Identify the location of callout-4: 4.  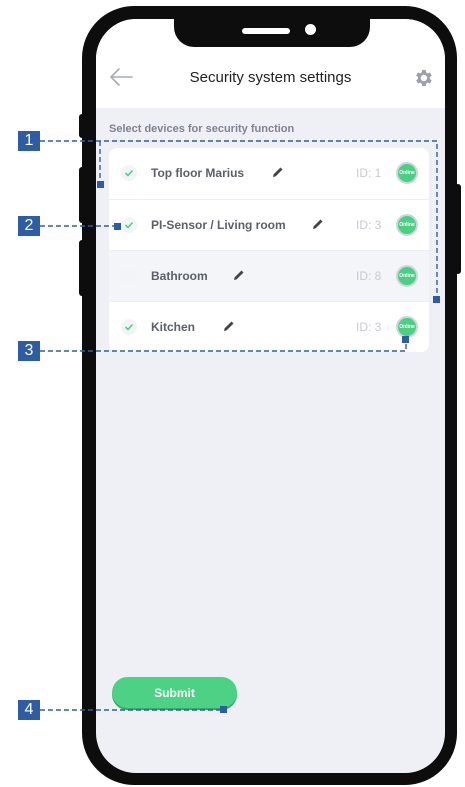
(29, 710).